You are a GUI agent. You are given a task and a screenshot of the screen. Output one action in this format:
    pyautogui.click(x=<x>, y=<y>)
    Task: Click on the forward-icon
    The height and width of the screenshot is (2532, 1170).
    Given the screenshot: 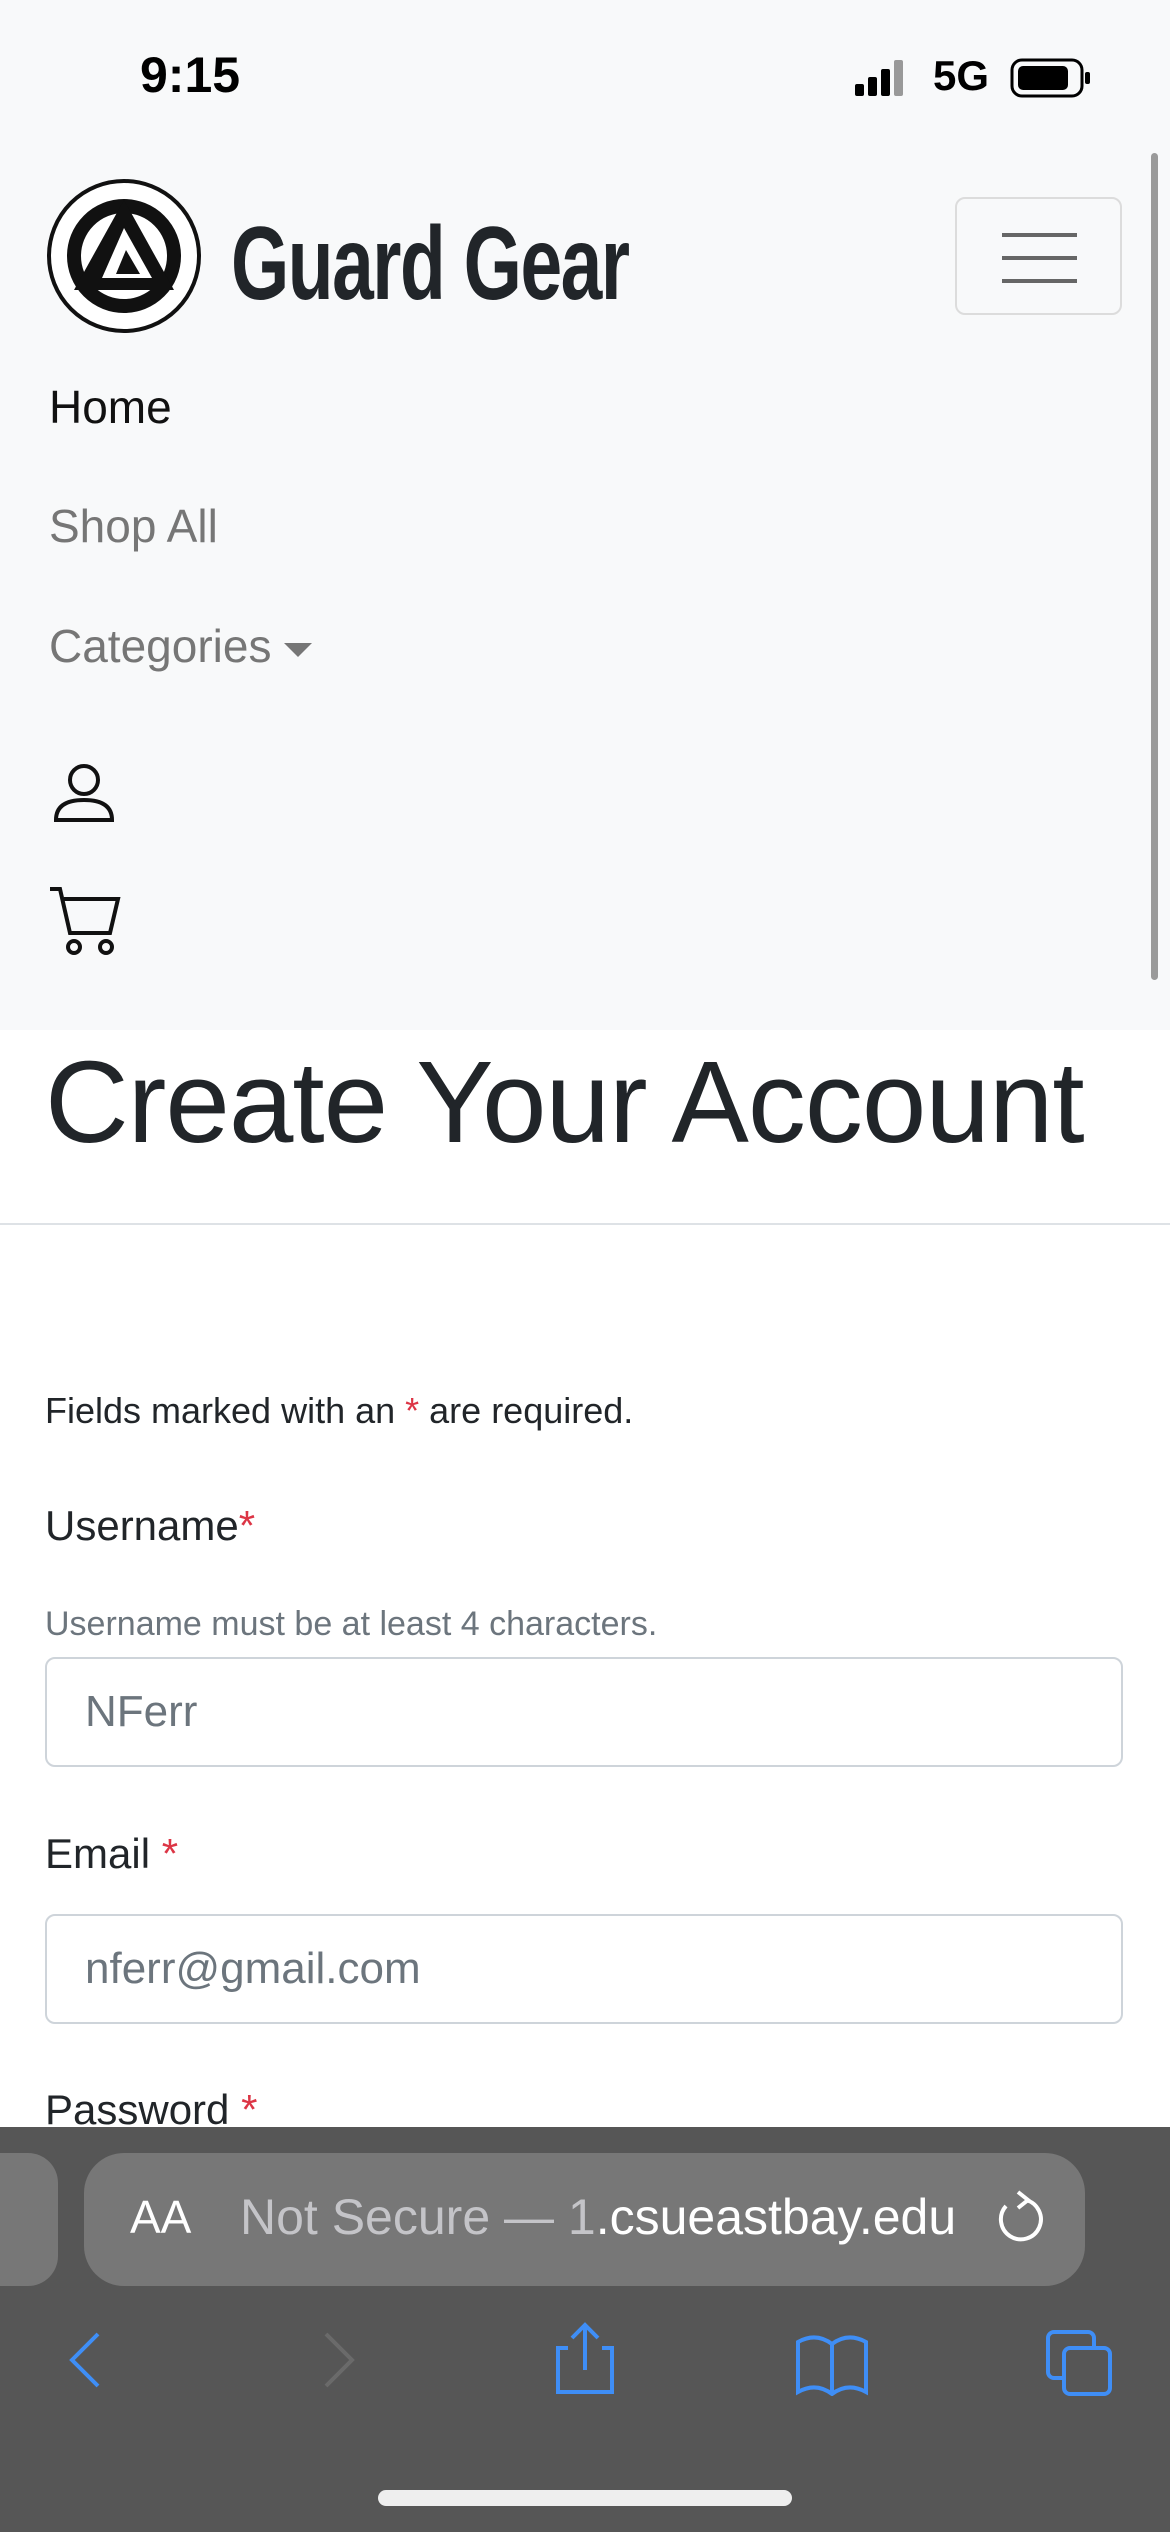 What is the action you would take?
    pyautogui.click(x=340, y=2362)
    